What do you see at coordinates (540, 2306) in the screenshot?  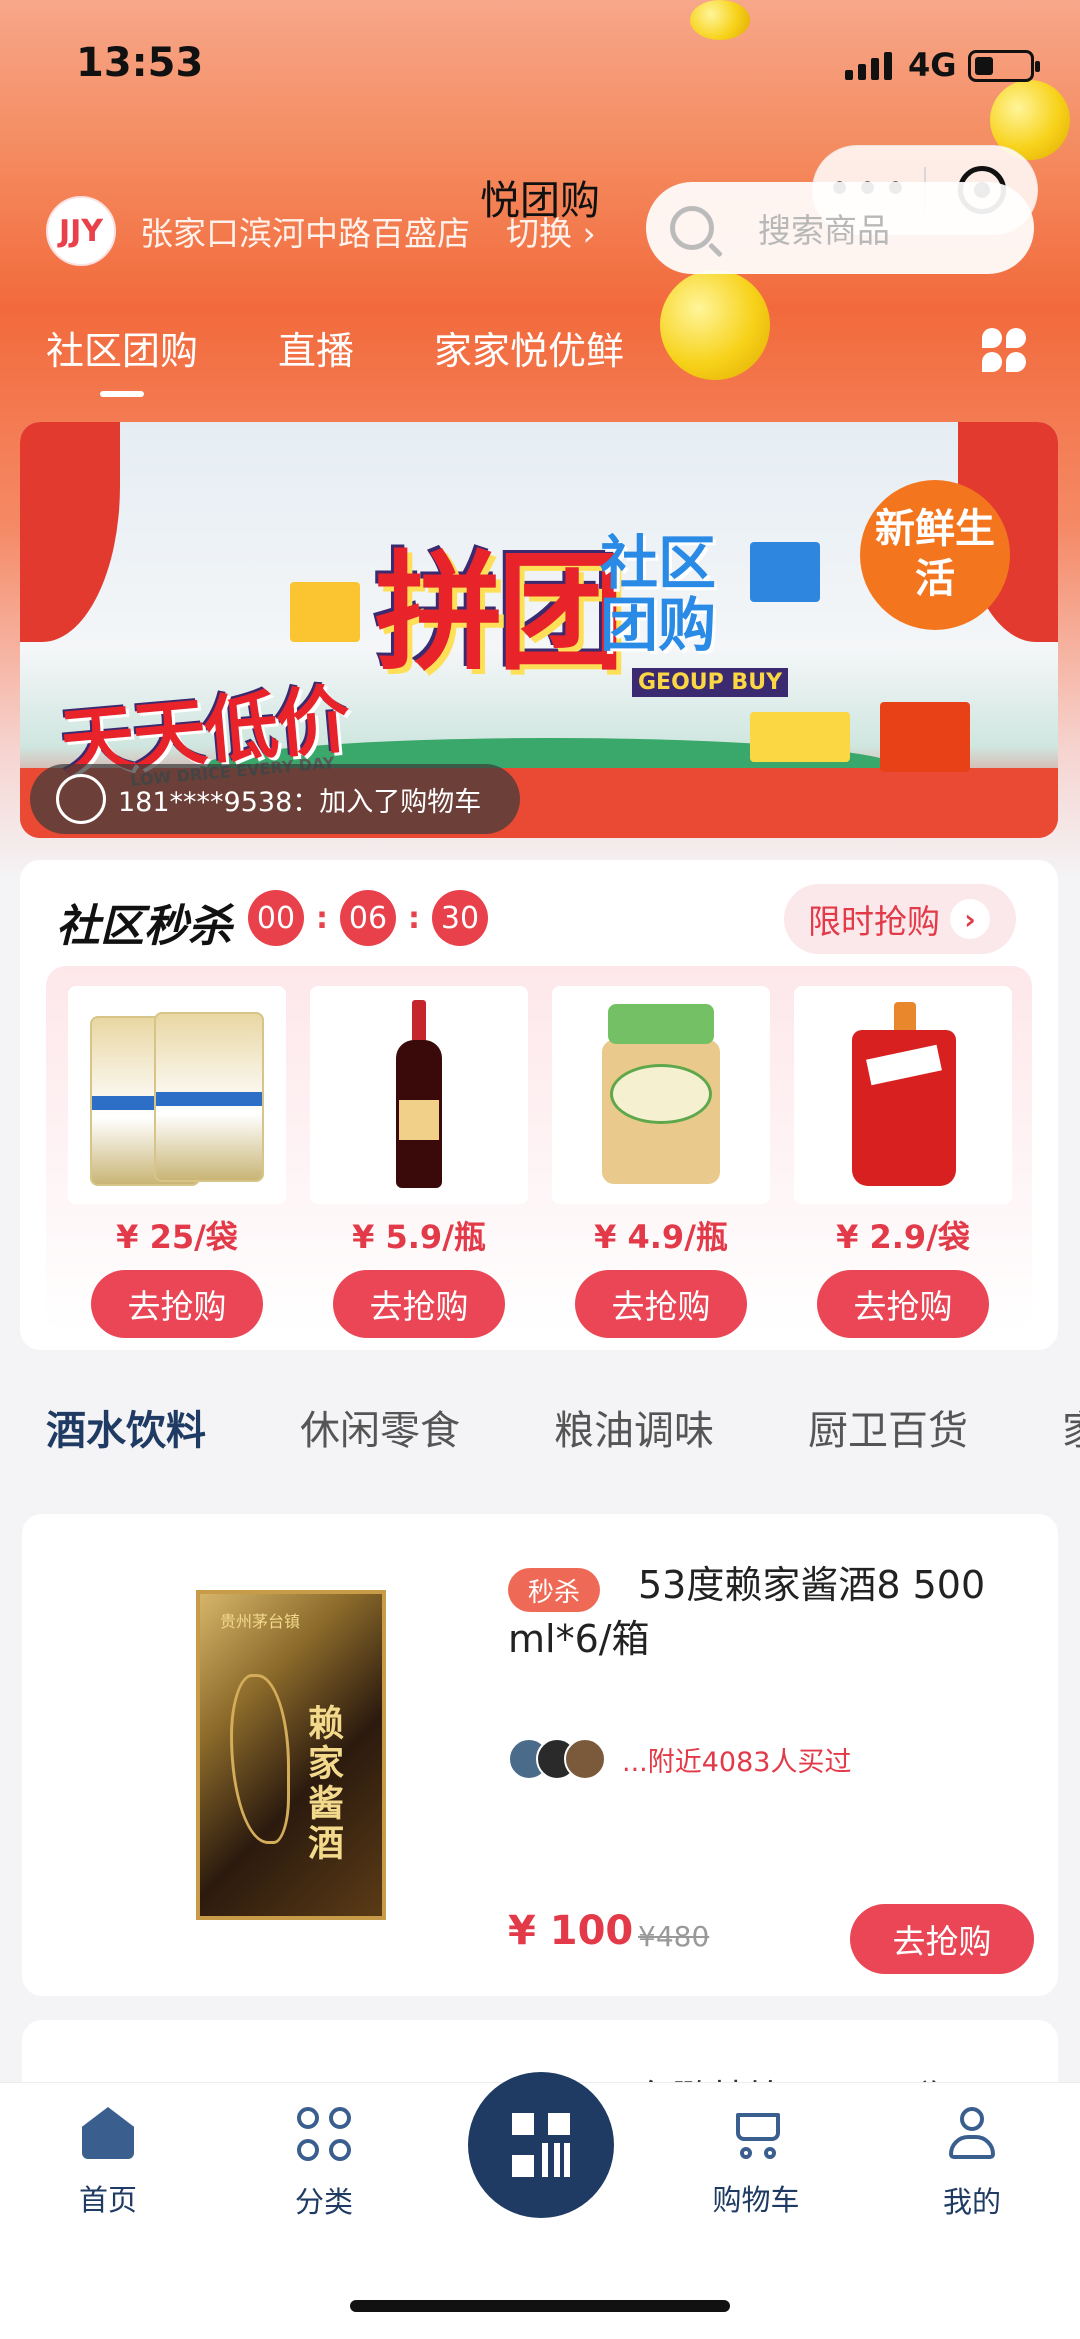 I see `home-indicator` at bounding box center [540, 2306].